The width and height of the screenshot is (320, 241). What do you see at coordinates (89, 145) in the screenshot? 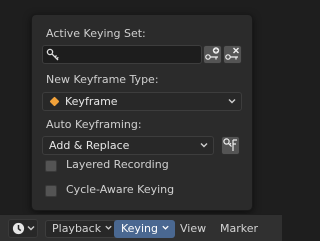
I see `auto-keyframing-mode-value: Add & Replace` at bounding box center [89, 145].